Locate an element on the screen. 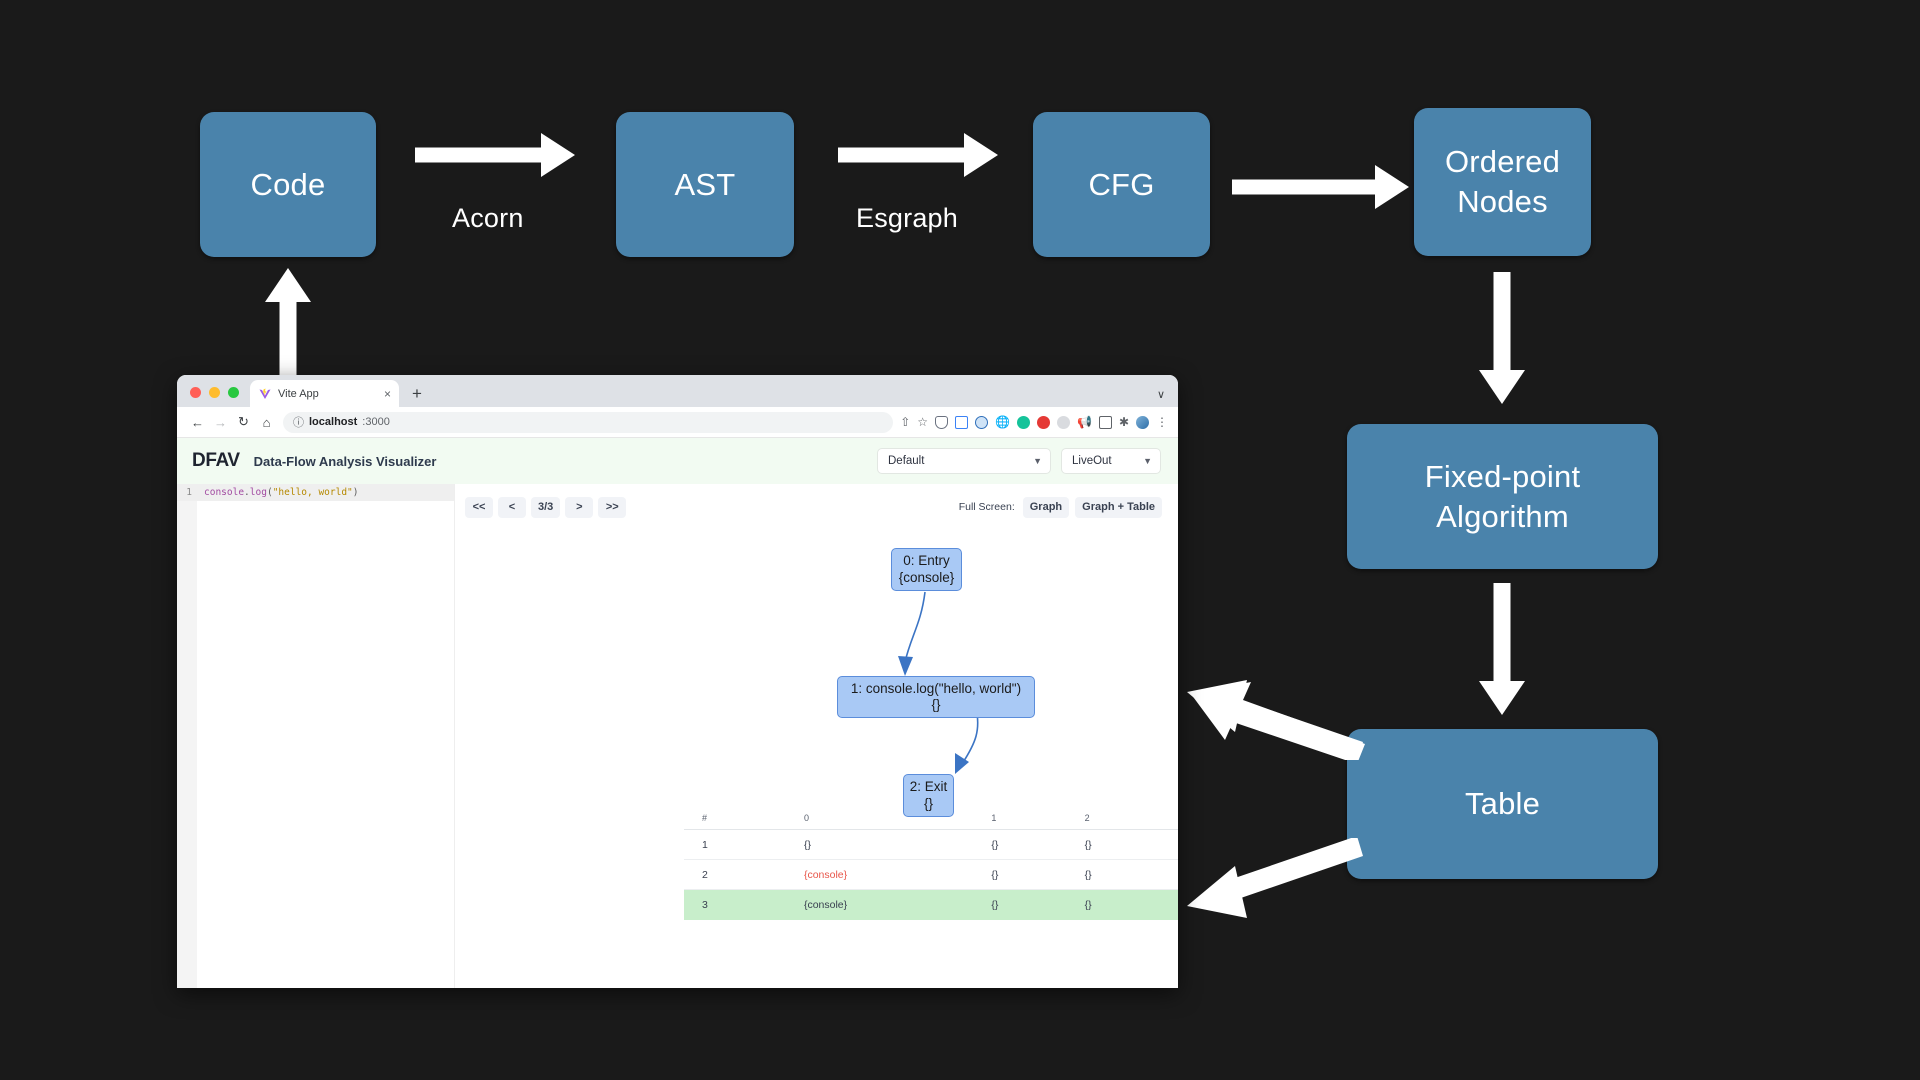 This screenshot has height=1080, width=1920. browser-menu-icon: ⋮ is located at coordinates (1162, 422).